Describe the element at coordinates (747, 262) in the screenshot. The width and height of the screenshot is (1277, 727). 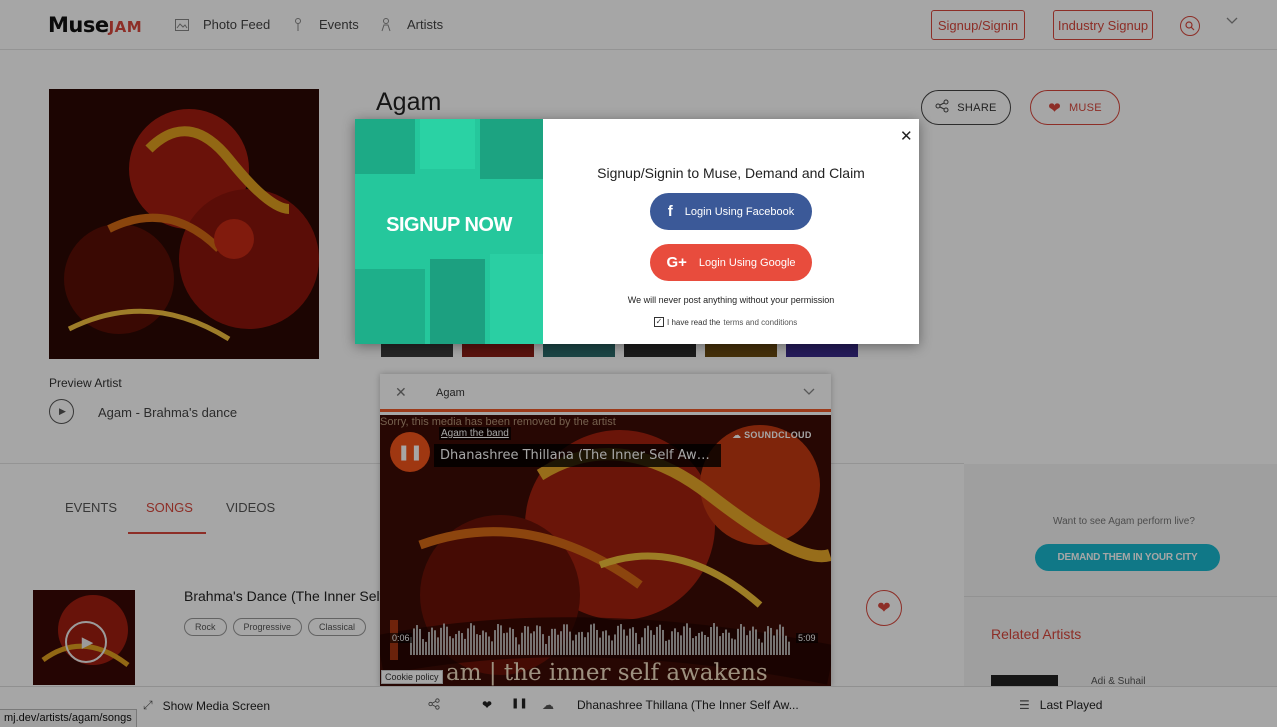
I see `google-login-label: Login Using Google` at that location.